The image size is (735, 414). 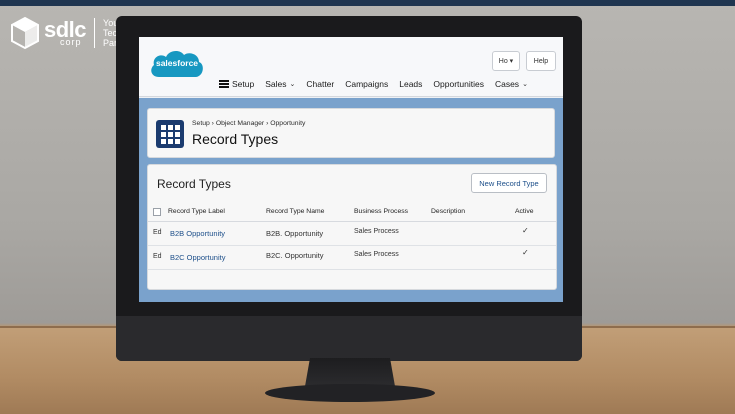 What do you see at coordinates (25, 33) in the screenshot?
I see `cube-icon` at bounding box center [25, 33].